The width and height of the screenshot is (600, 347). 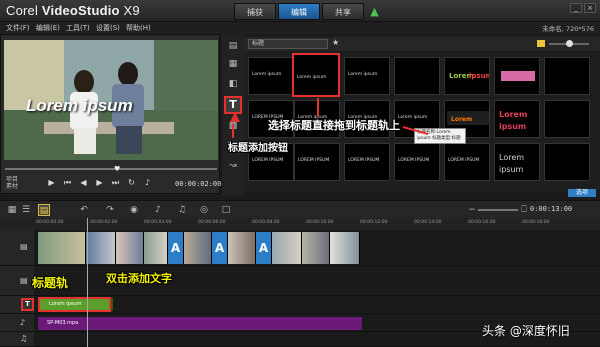 What do you see at coordinates (317, 305) in the screenshot?
I see `title-track` at bounding box center [317, 305].